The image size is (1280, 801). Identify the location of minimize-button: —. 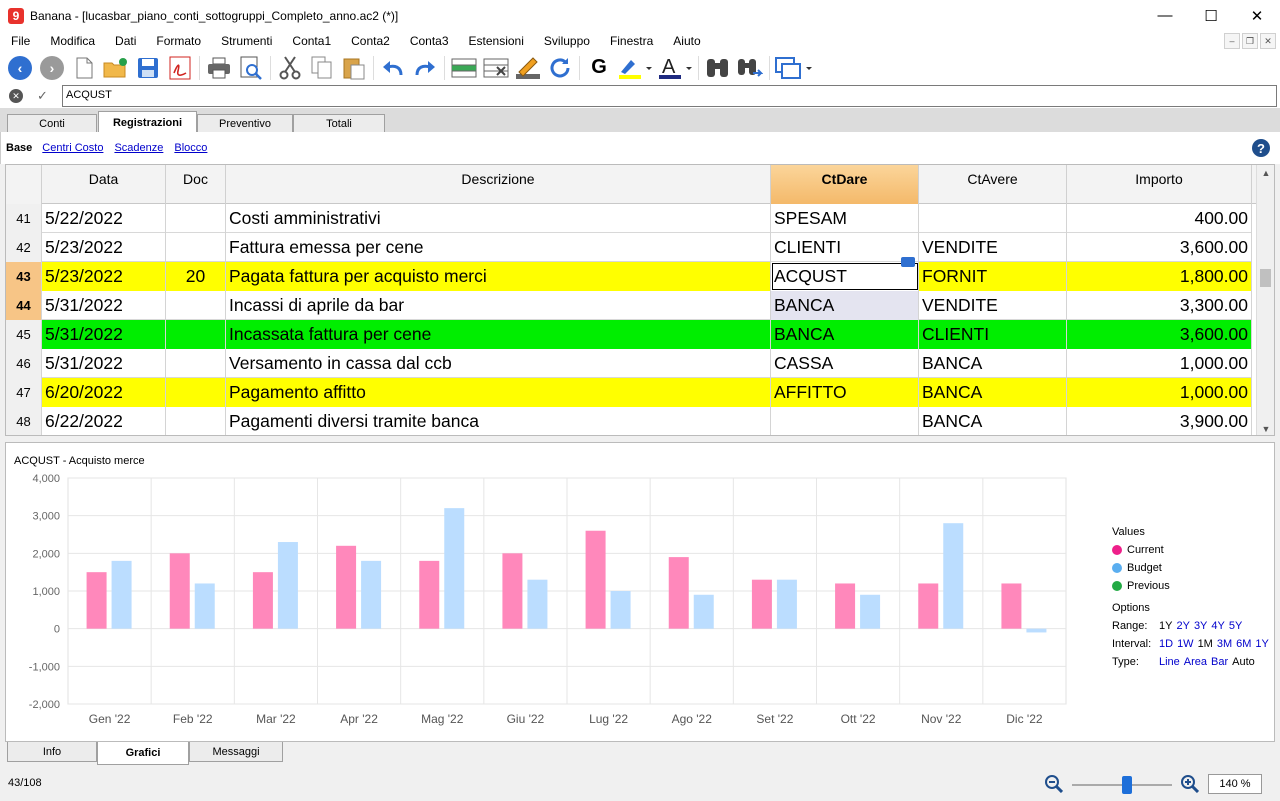
(1165, 15).